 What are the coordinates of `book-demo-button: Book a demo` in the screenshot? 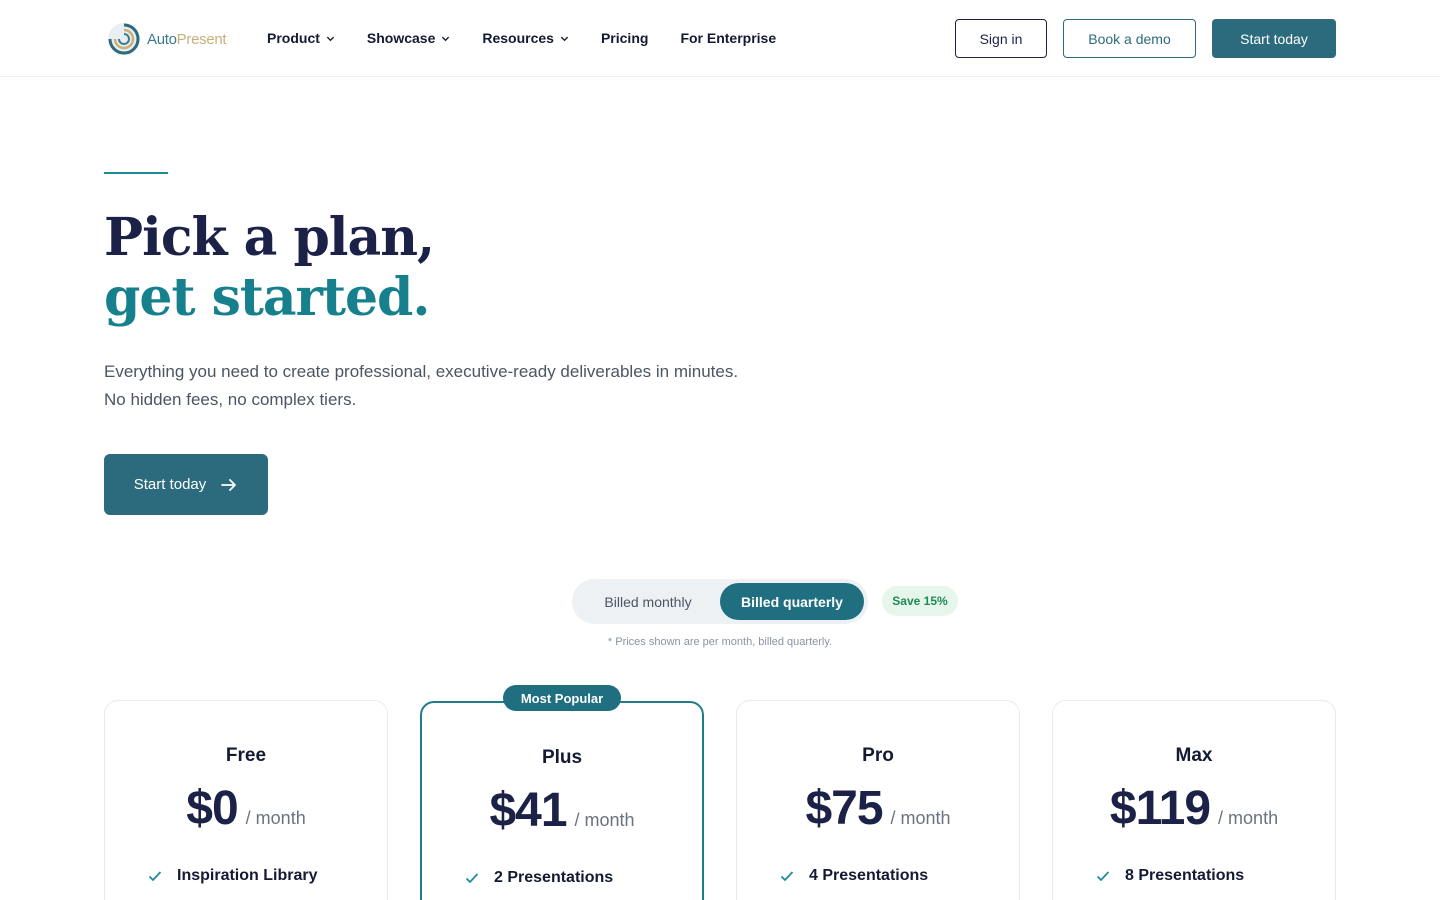 It's located at (1129, 38).